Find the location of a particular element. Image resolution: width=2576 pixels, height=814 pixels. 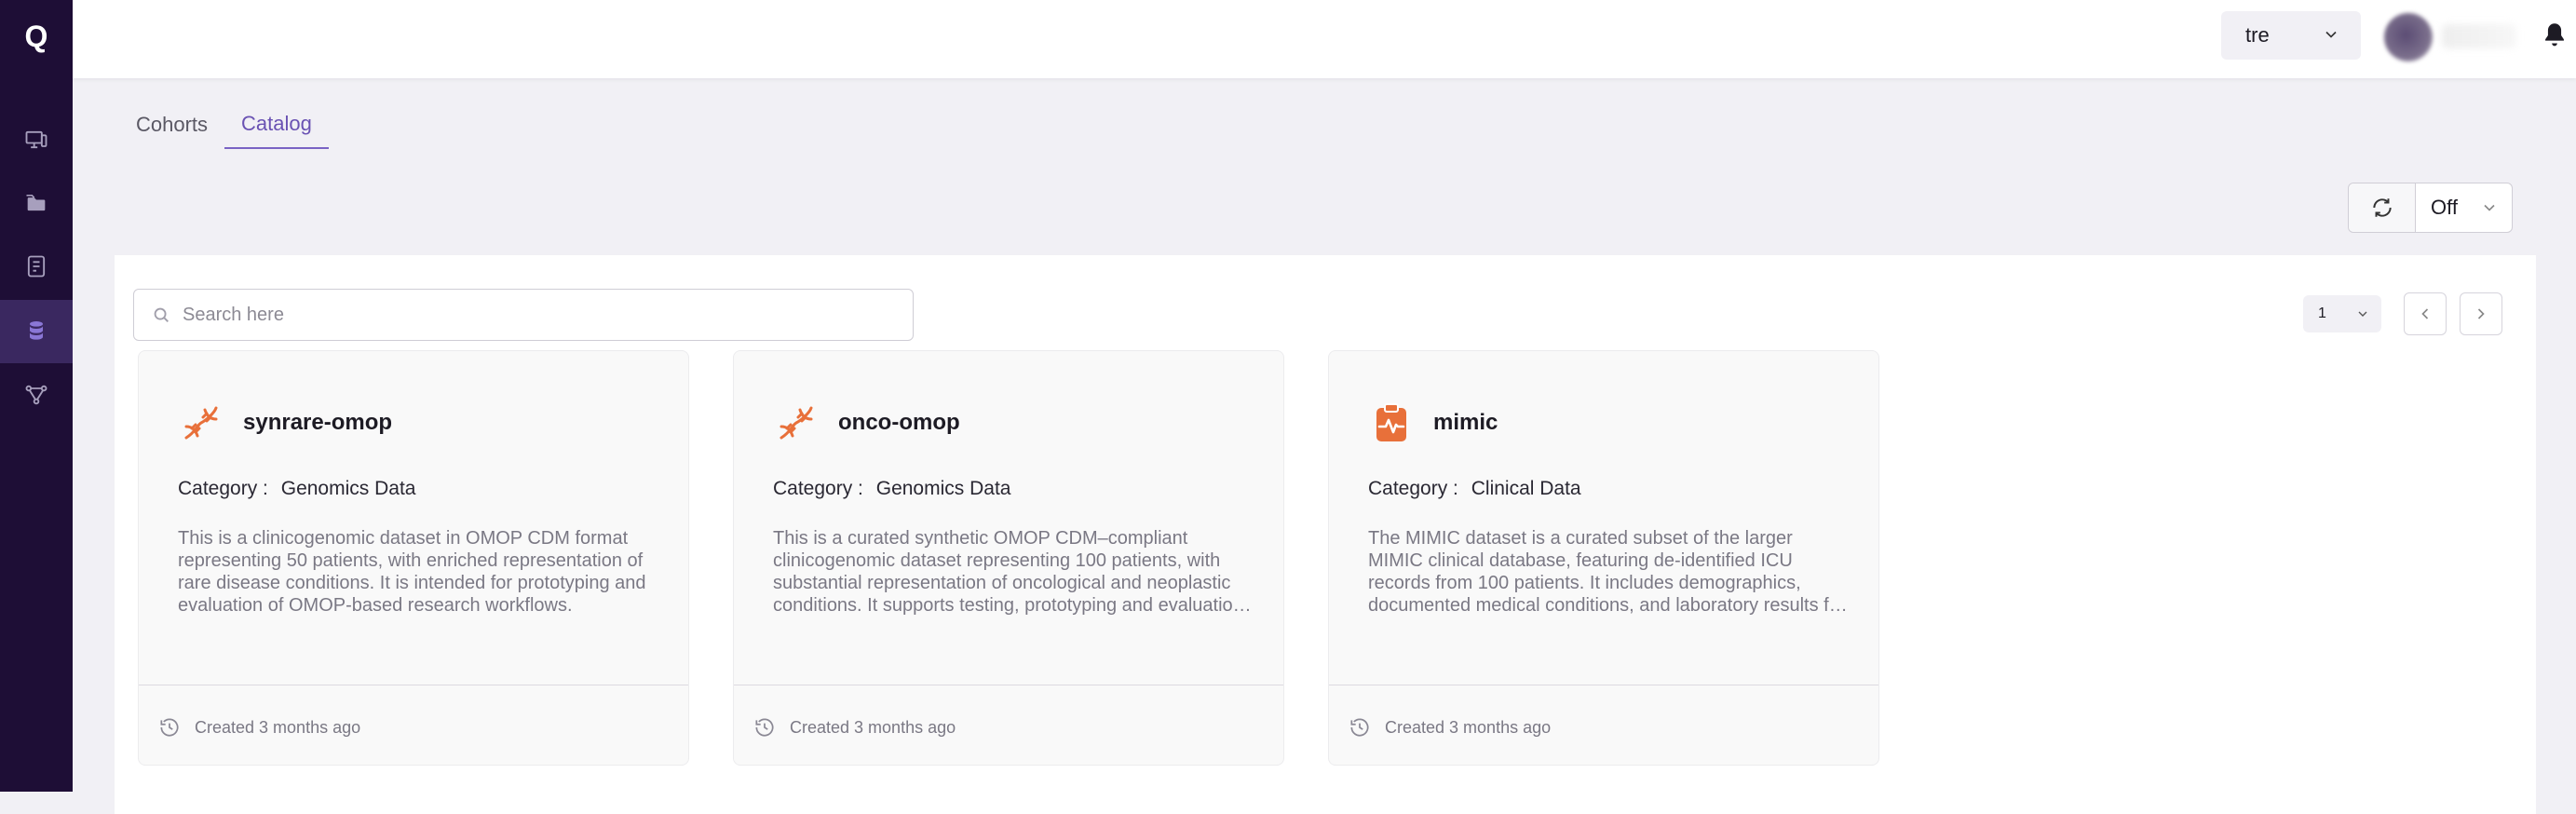

sidebar-item-workspaces is located at coordinates (36, 139).